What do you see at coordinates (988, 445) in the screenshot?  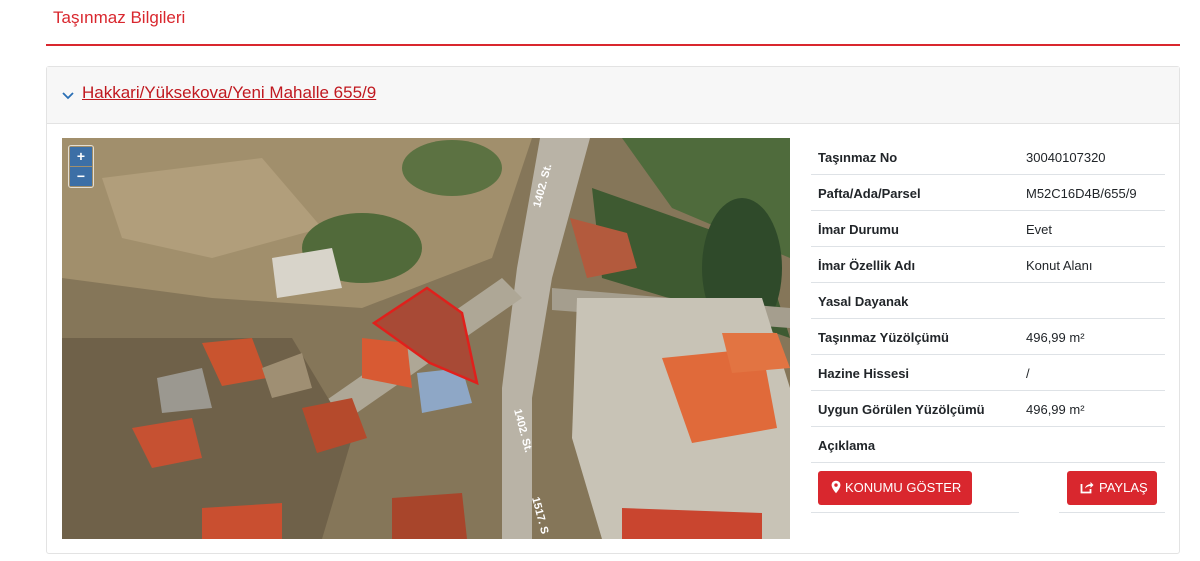 I see `detail-row: Açıklama` at bounding box center [988, 445].